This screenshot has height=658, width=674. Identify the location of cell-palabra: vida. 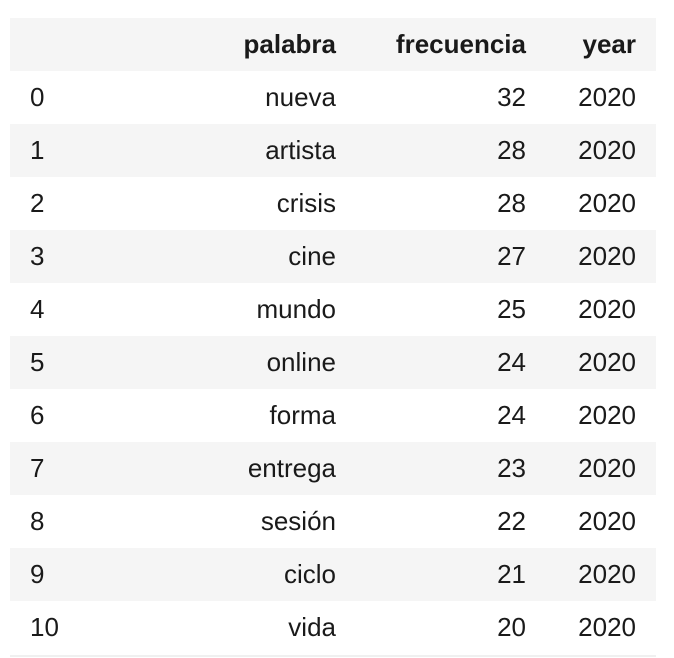
(312, 627).